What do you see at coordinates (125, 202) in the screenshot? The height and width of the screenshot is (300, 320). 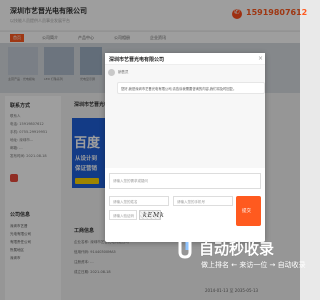 I see `name-placeholder: 请输入您的姓名` at bounding box center [125, 202].